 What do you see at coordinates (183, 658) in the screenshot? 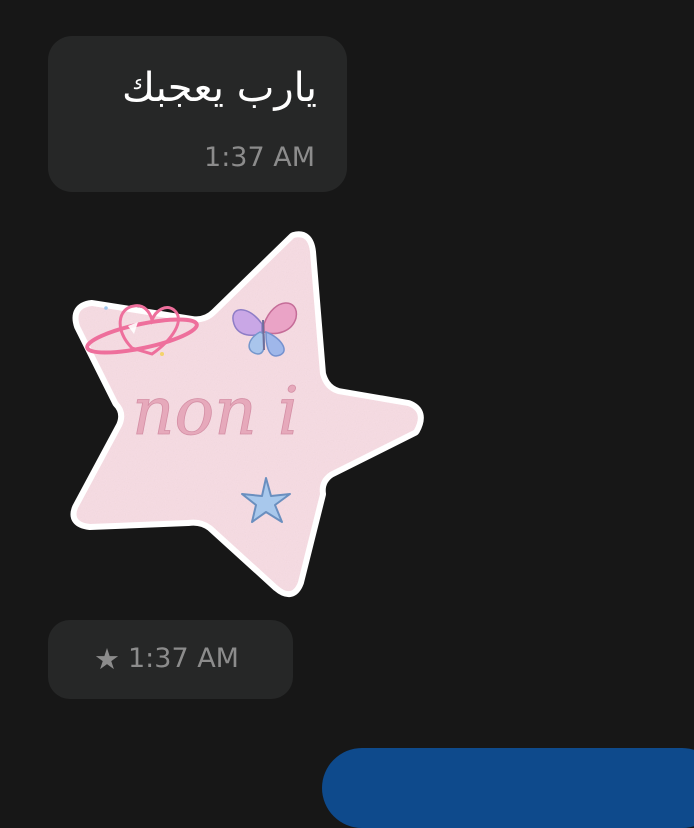
I see `sticker-timestamp: 1:37 AM` at bounding box center [183, 658].